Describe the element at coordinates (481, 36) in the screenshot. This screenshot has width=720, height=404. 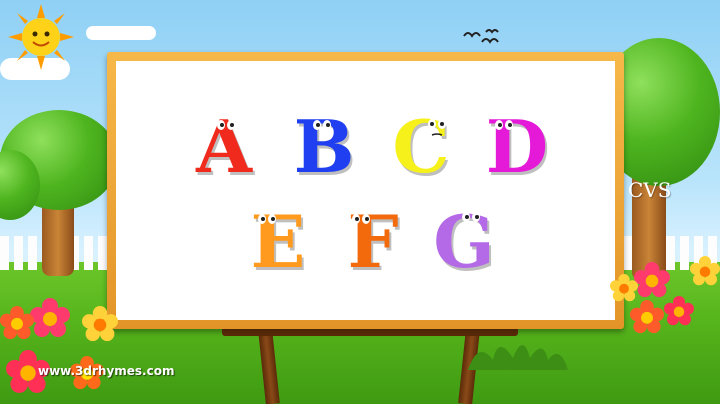
I see `bird-icon` at that location.